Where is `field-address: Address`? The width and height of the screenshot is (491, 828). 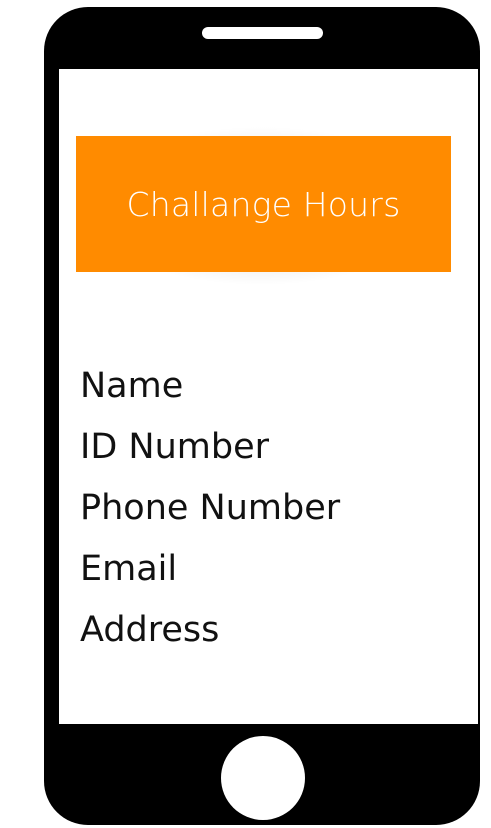
field-address: Address is located at coordinates (210, 630).